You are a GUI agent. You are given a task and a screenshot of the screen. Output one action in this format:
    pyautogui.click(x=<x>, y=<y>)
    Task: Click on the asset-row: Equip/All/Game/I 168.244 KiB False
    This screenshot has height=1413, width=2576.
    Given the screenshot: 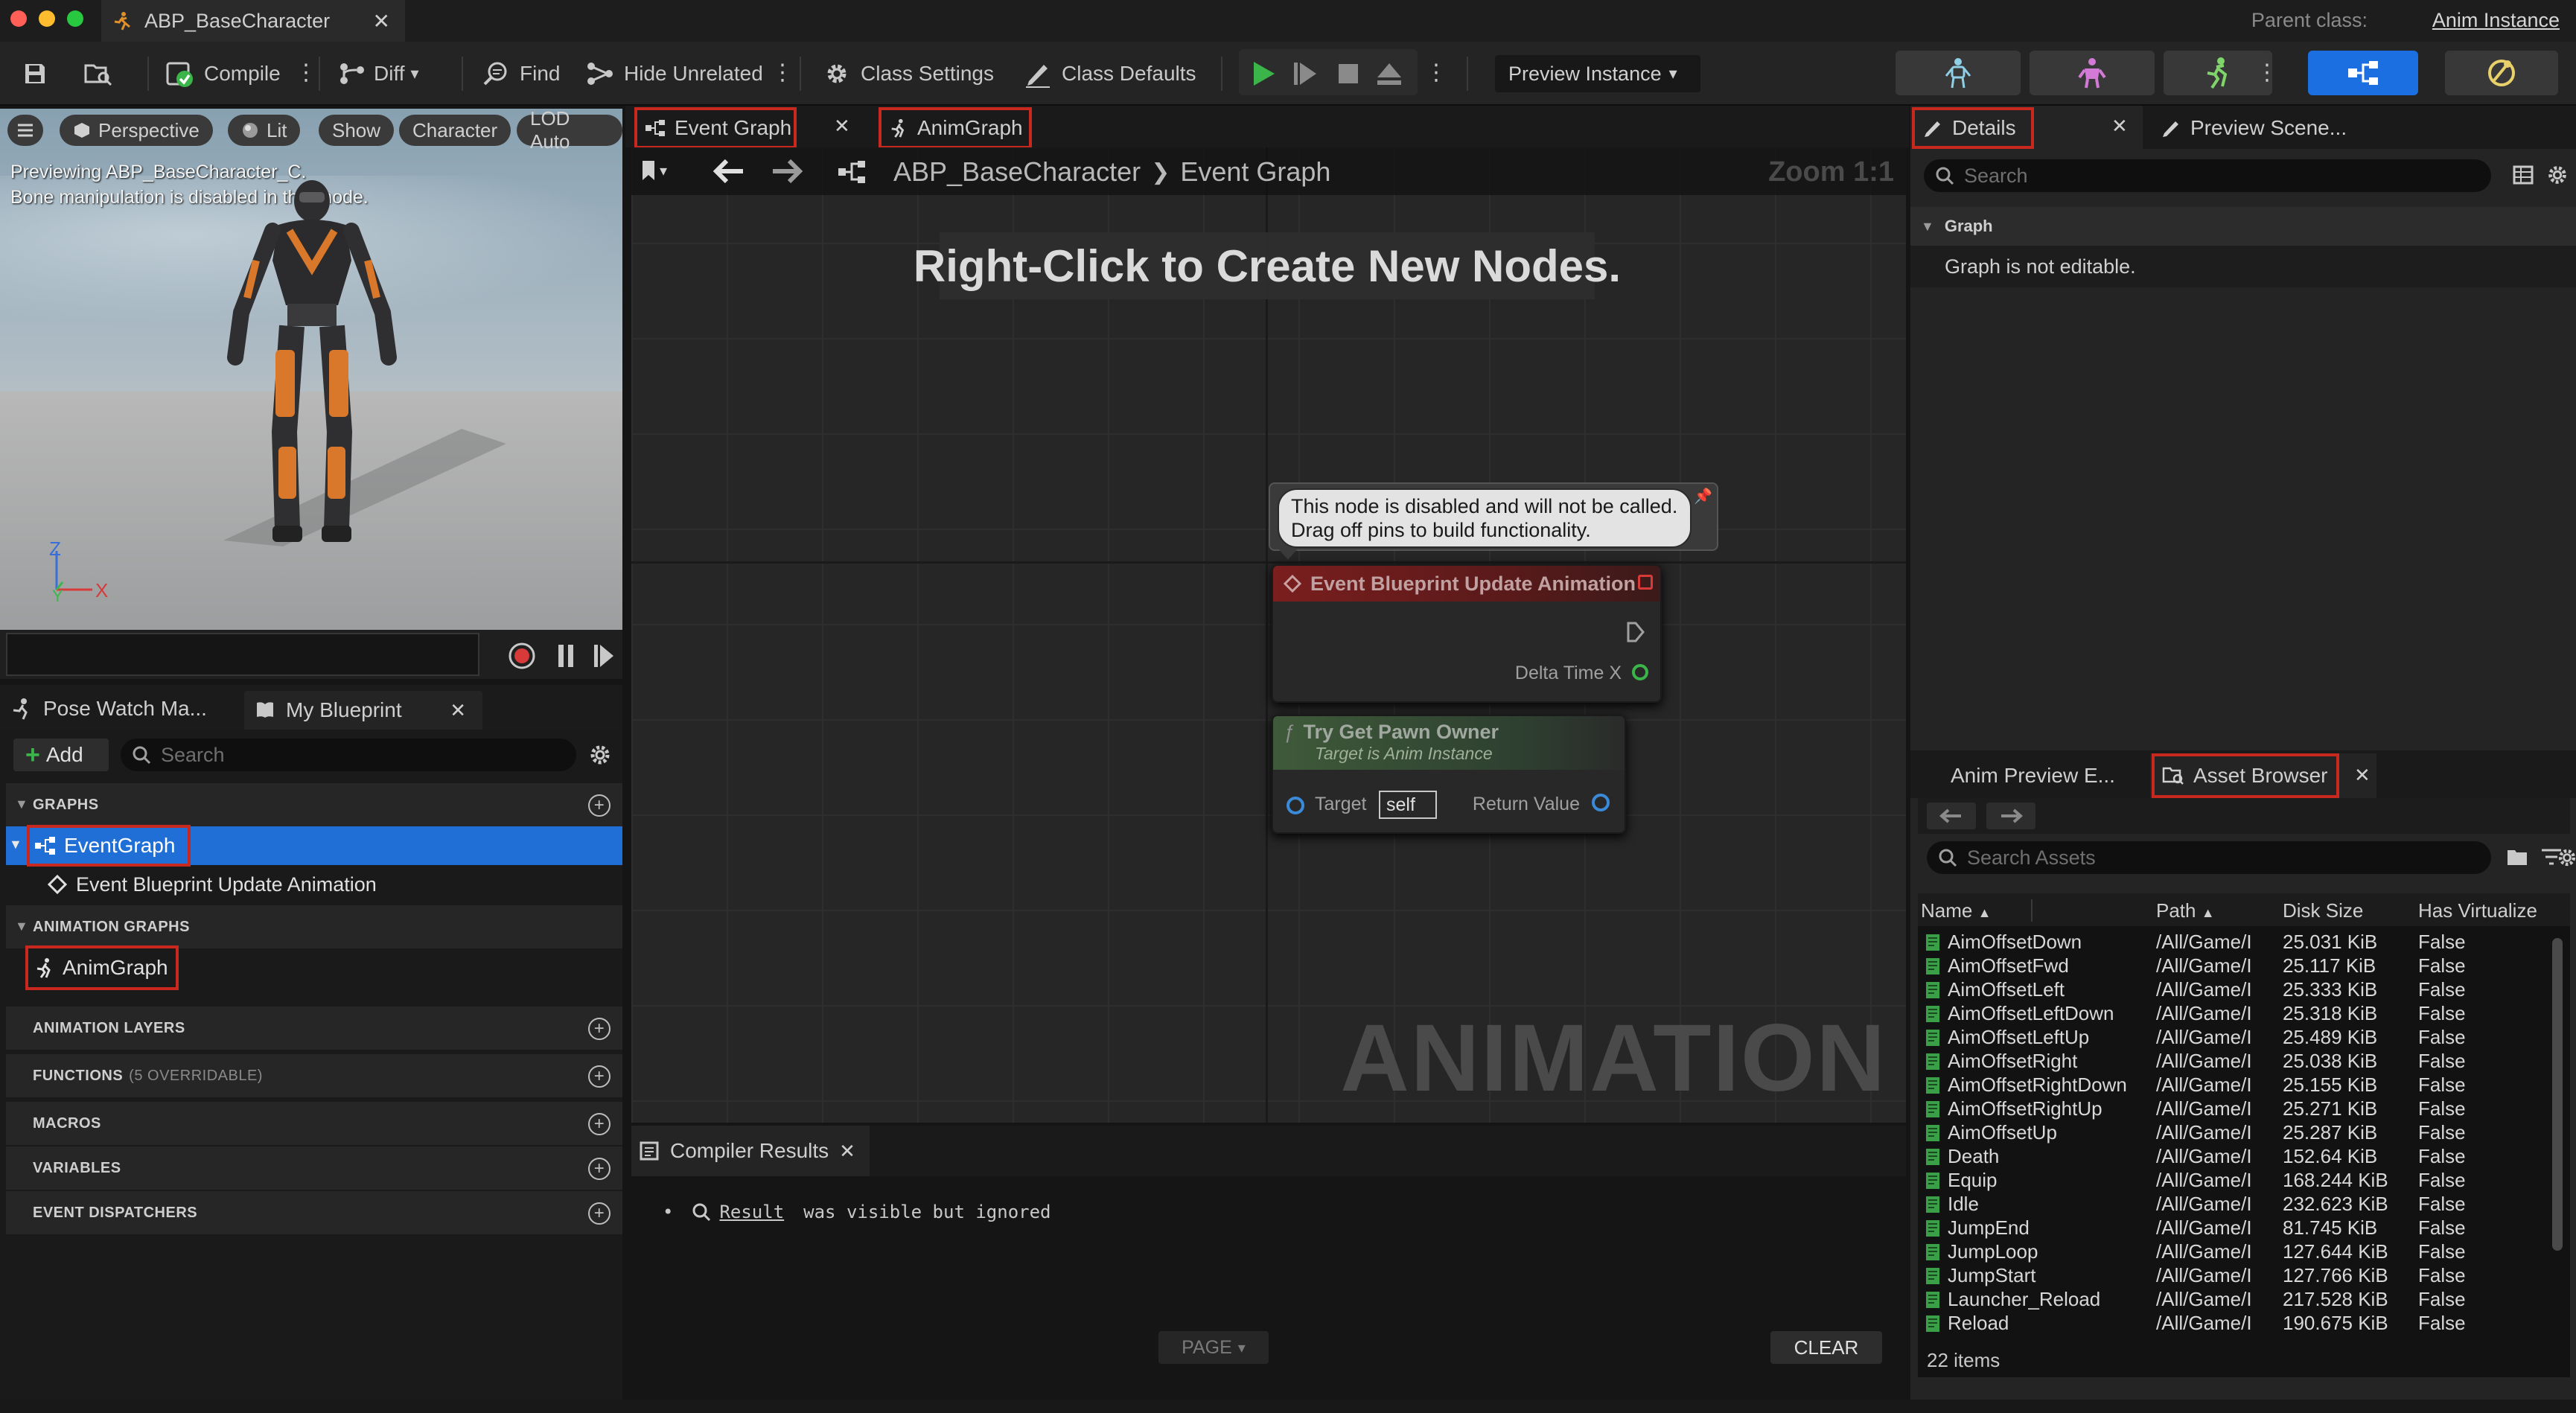 What is the action you would take?
    pyautogui.click(x=2227, y=1181)
    